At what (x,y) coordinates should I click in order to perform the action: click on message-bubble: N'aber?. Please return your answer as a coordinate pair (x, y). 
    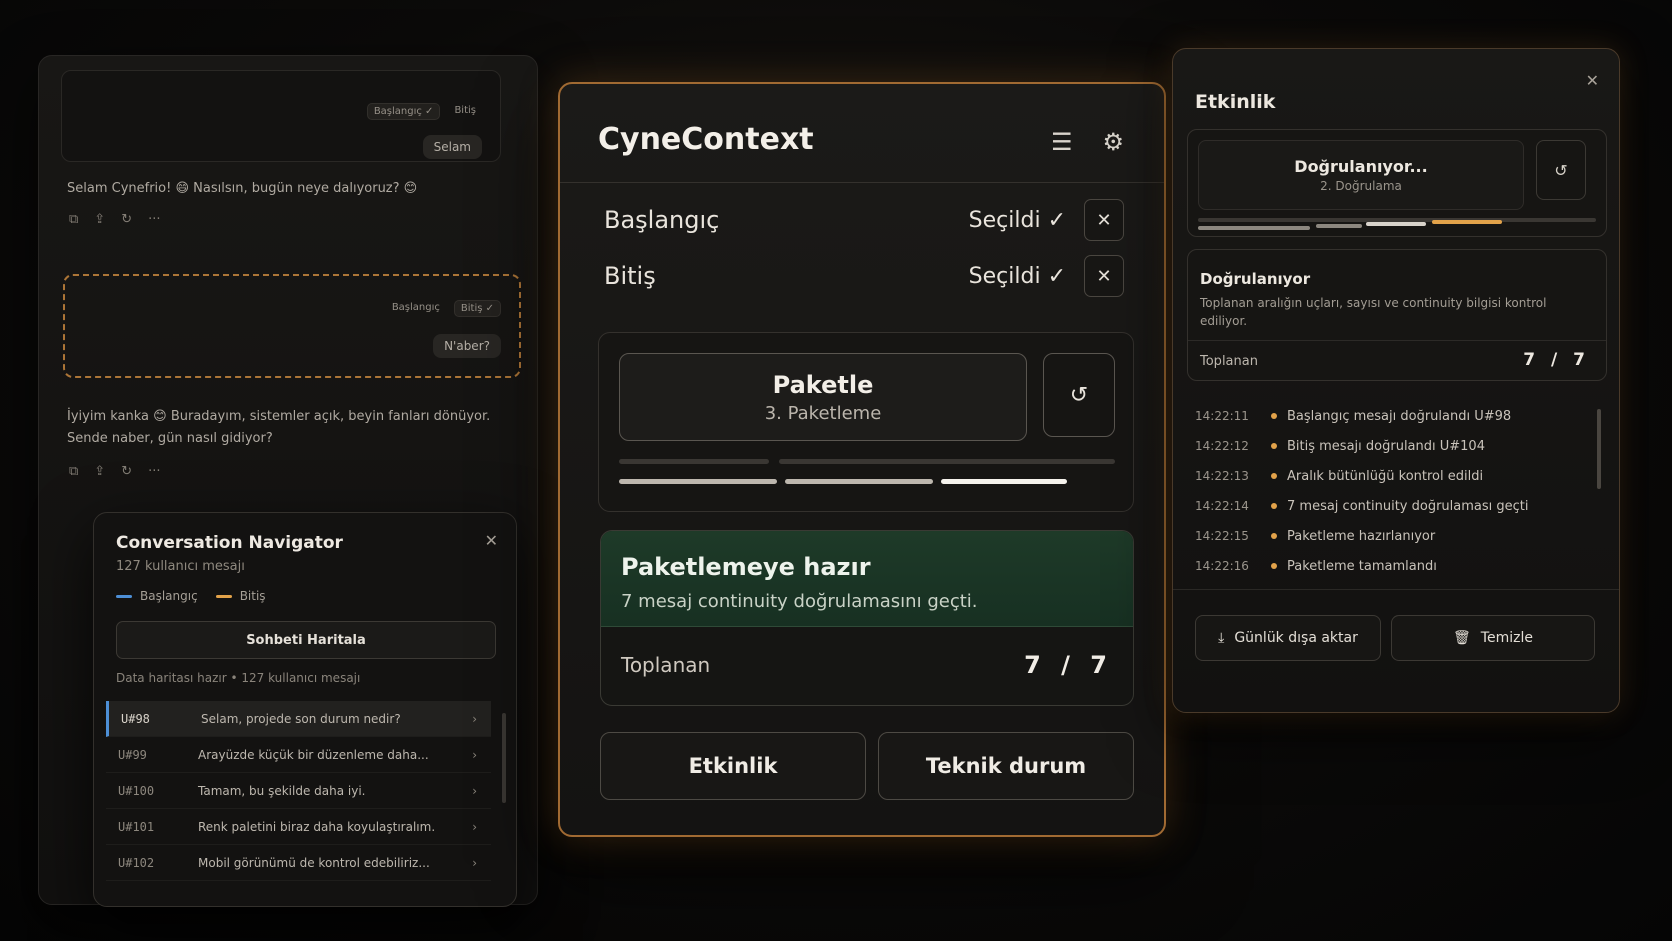
    Looking at the image, I should click on (467, 346).